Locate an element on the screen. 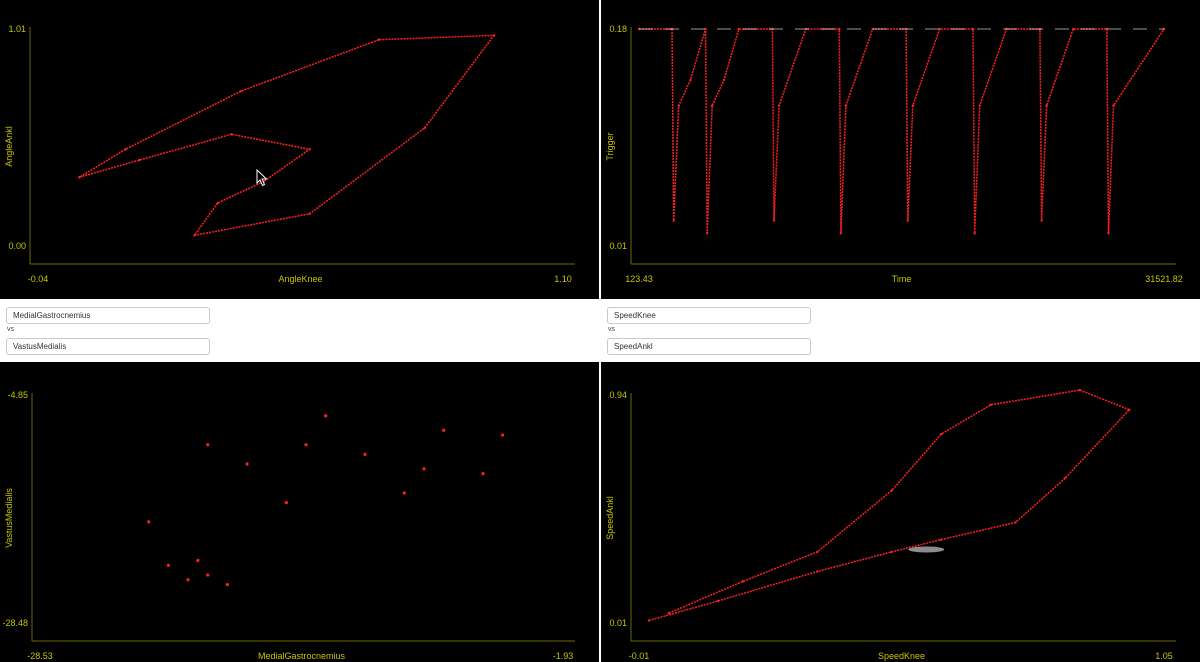 This screenshot has width=1200, height=662. dense-core-highlight is located at coordinates (926, 549).